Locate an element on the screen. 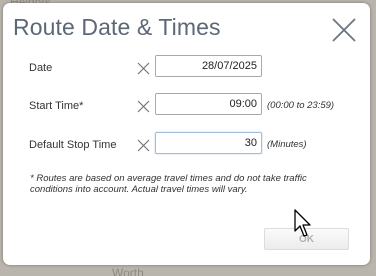 This screenshot has width=376, height=276. start-time-row: Start Time* (00:00 to 23:59) is located at coordinates (186, 106).